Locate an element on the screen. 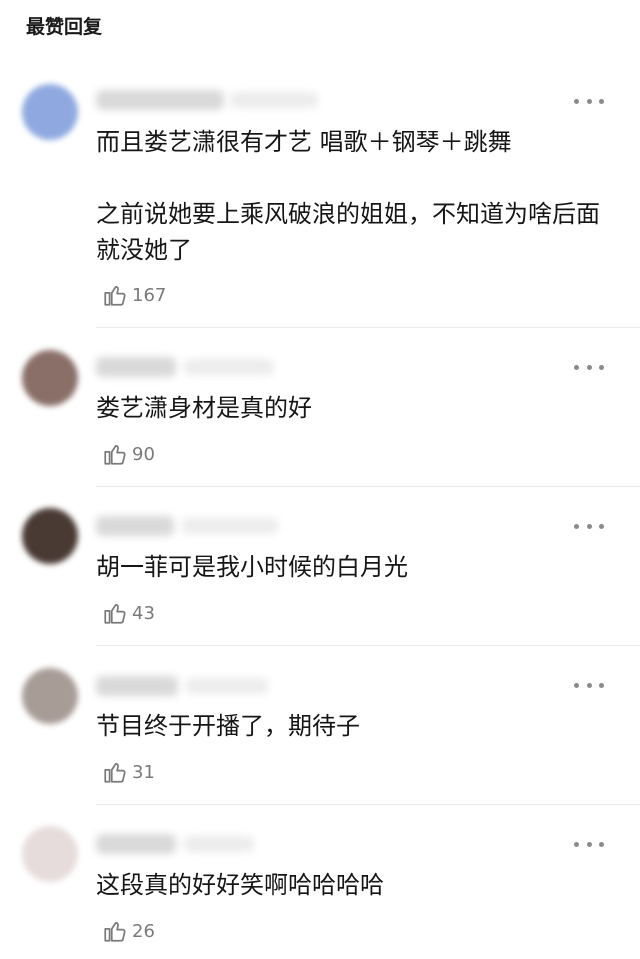 This screenshot has width=640, height=959. comment-paragraph: 娄艺潇身材是真的好 is located at coordinates (204, 408).